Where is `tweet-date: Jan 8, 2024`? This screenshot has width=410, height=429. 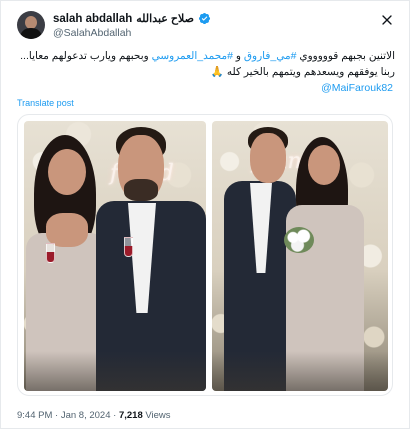 tweet-date: Jan 8, 2024 is located at coordinates (86, 415).